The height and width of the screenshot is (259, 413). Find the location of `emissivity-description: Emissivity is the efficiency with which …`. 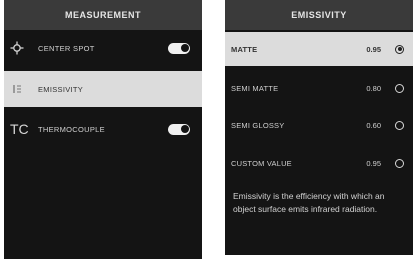

emissivity-description: Emissivity is the efficiency with which … is located at coordinates (309, 202).